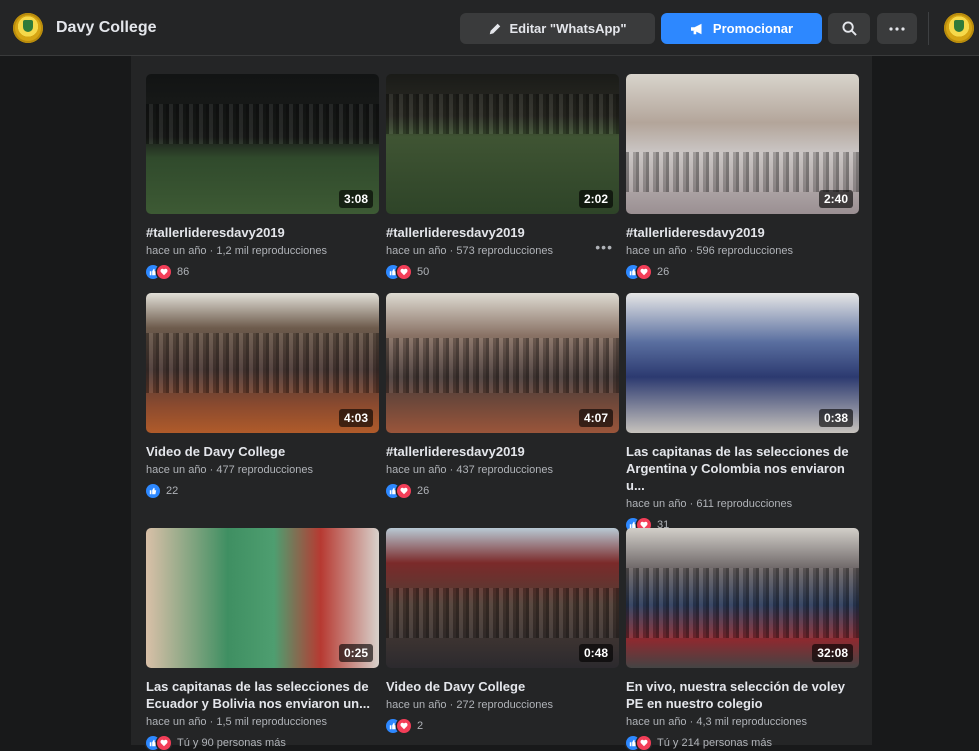 Image resolution: width=979 pixels, height=751 pixels. I want to click on video-duration: 4:07, so click(595, 418).